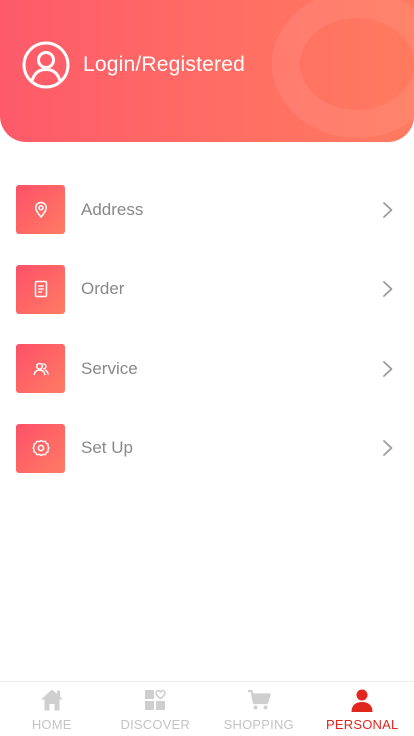 The width and height of the screenshot is (414, 736). Describe the element at coordinates (207, 210) in the screenshot. I see `menu-item-address: Address` at that location.